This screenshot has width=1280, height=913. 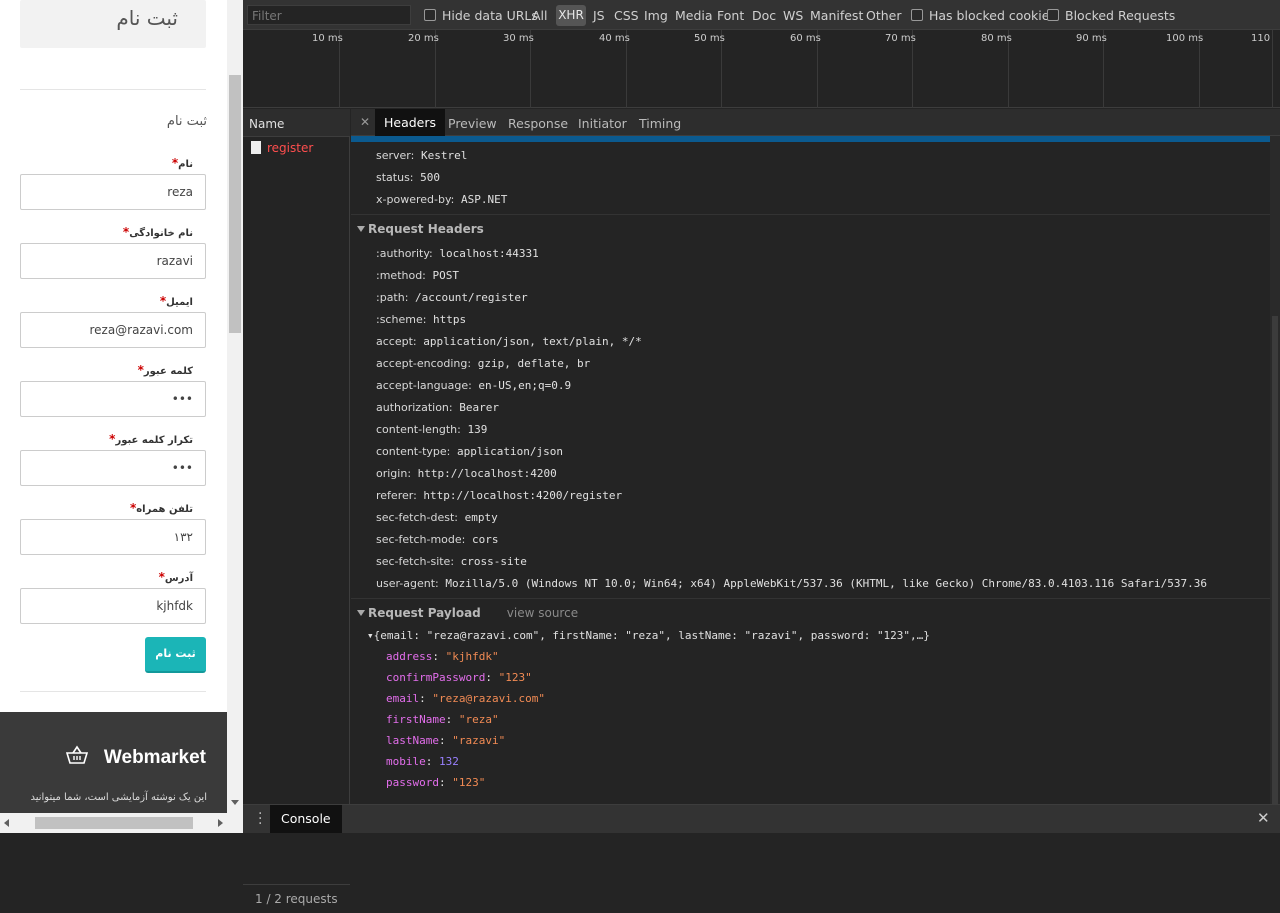 I want to click on address-input: kjhfdk, so click(x=113, y=606).